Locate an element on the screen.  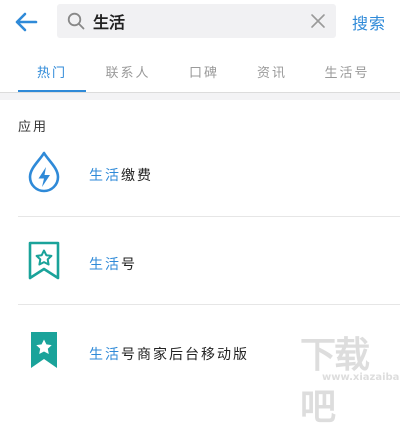
search-box is located at coordinates (196, 21).